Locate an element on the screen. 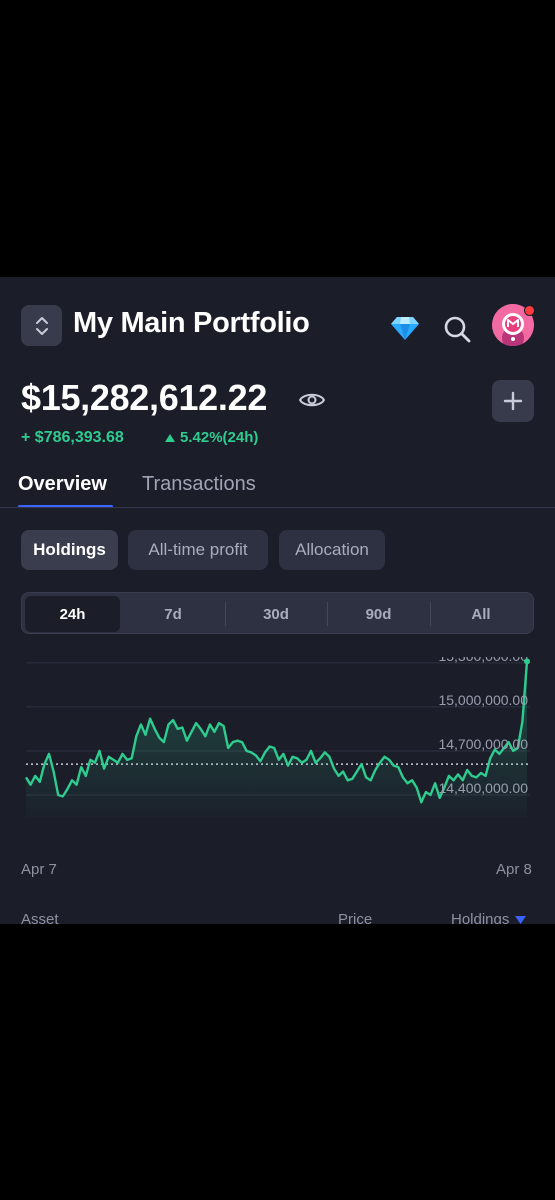  latest-point is located at coordinates (527, 661).